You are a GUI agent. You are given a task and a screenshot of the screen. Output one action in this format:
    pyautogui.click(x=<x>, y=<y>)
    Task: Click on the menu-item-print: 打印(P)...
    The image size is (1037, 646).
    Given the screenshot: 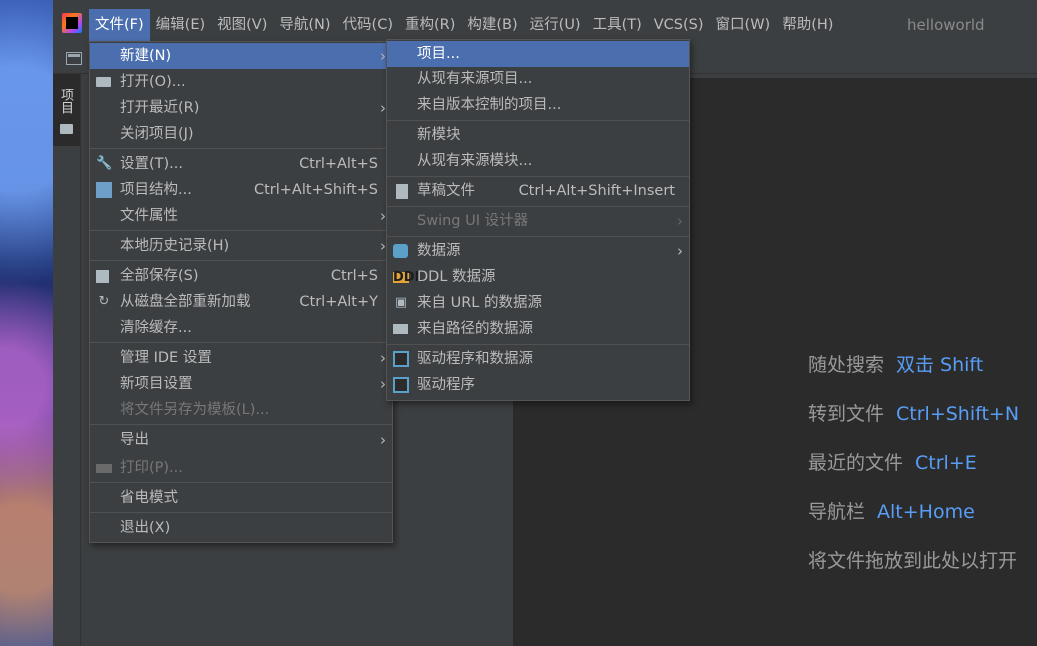 What is the action you would take?
    pyautogui.click(x=241, y=468)
    